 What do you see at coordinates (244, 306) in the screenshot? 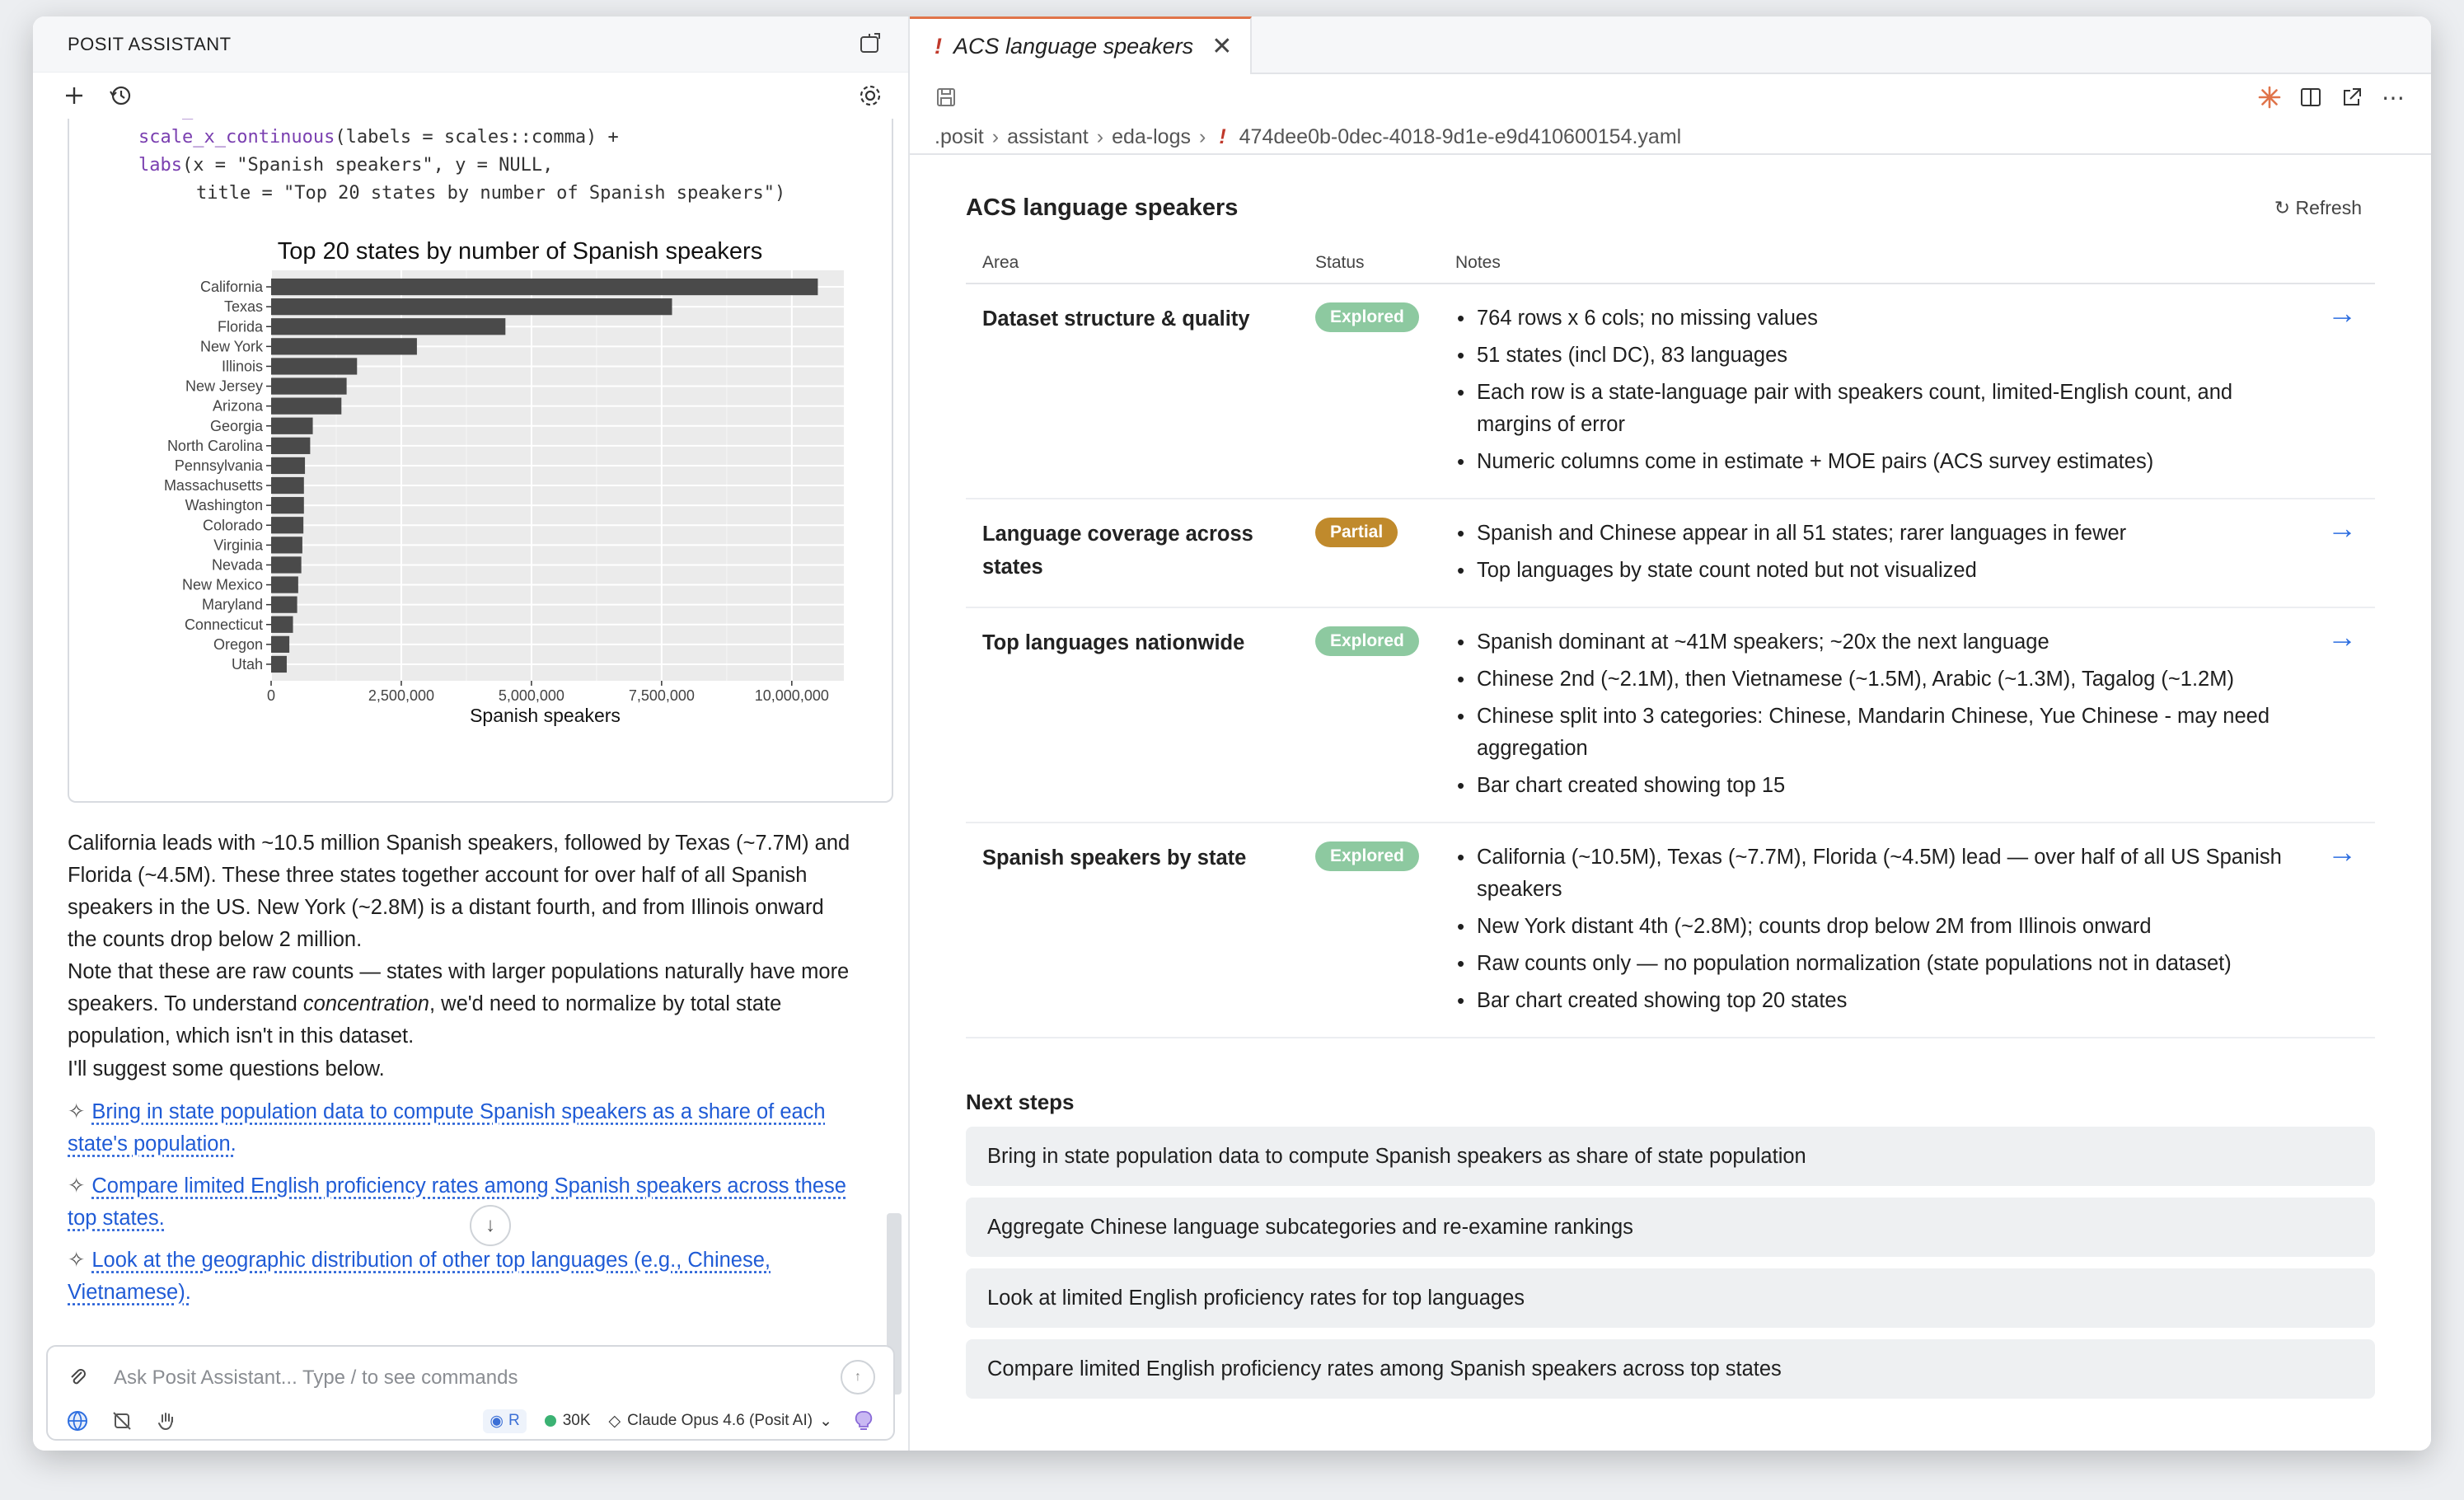
I see `y-tick-label: Texas` at bounding box center [244, 306].